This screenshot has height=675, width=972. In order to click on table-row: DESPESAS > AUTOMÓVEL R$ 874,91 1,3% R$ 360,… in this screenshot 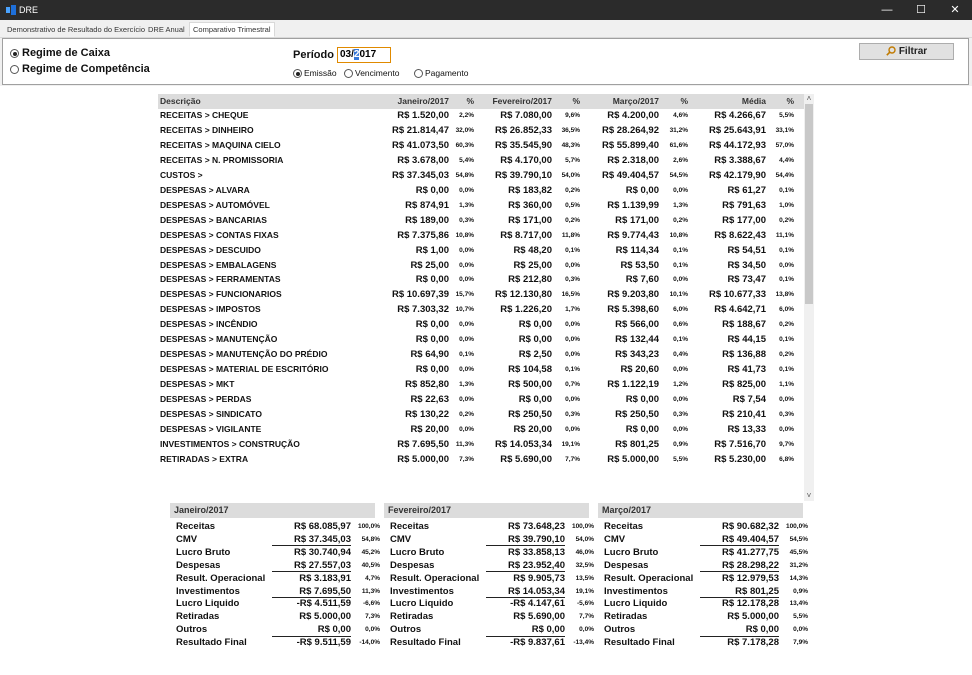, I will do `click(481, 205)`.